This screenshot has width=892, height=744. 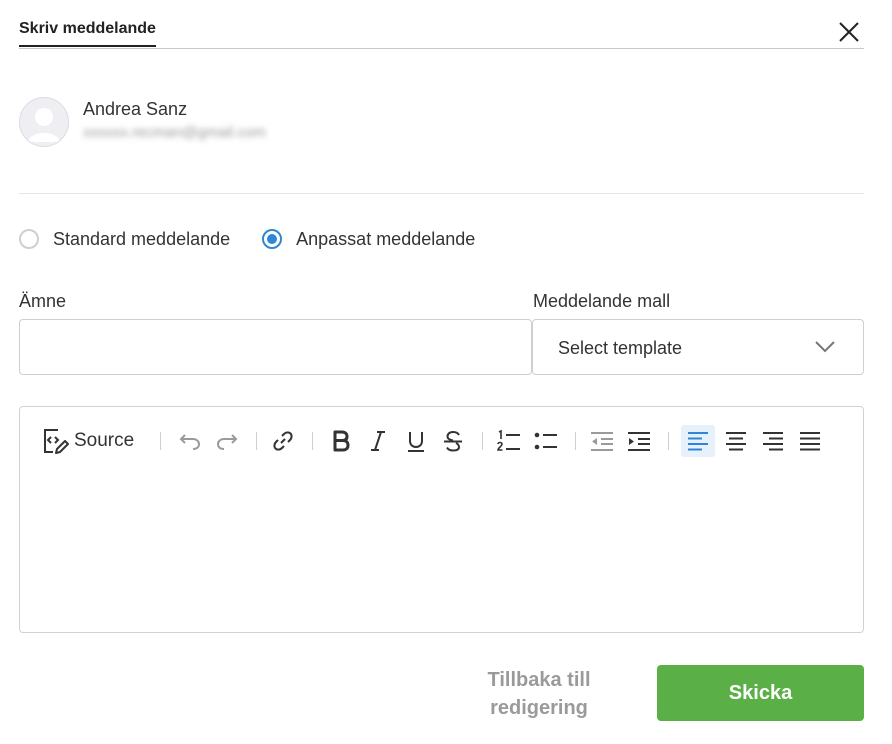 What do you see at coordinates (698, 347) in the screenshot?
I see `template-select: Select template` at bounding box center [698, 347].